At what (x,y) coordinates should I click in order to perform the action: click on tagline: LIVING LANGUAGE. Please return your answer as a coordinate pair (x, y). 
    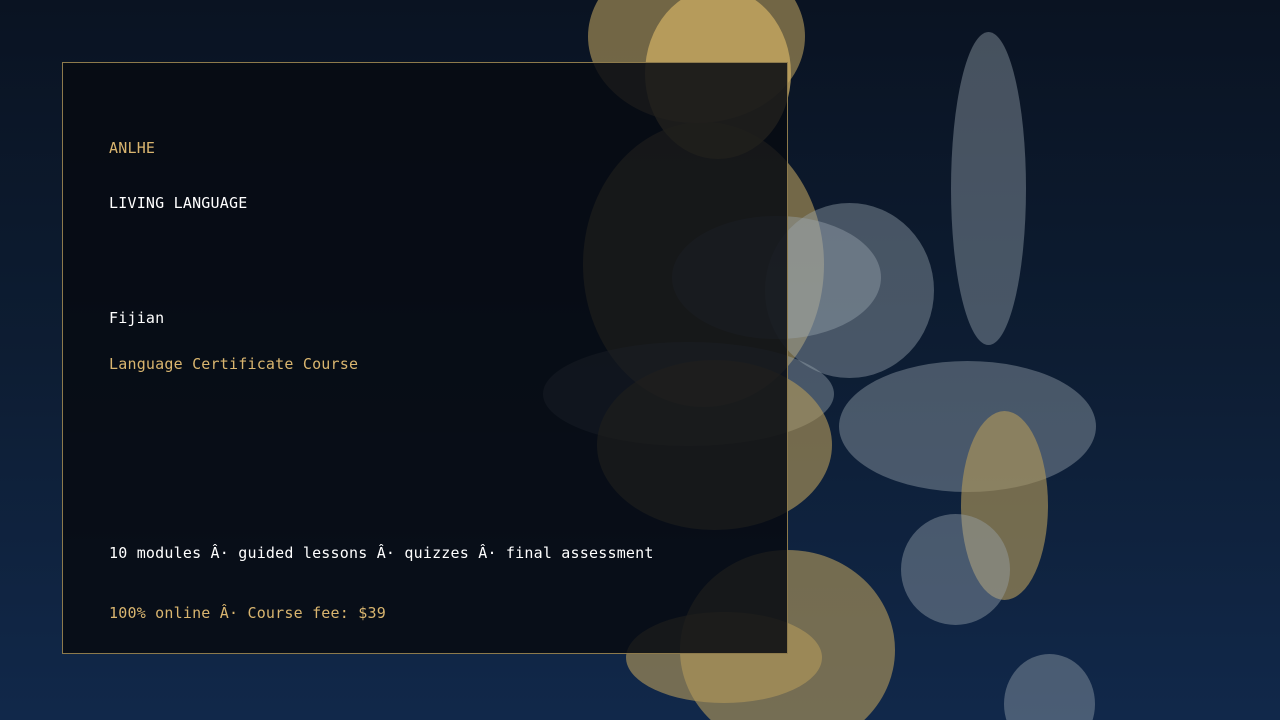
    Looking at the image, I should click on (178, 203).